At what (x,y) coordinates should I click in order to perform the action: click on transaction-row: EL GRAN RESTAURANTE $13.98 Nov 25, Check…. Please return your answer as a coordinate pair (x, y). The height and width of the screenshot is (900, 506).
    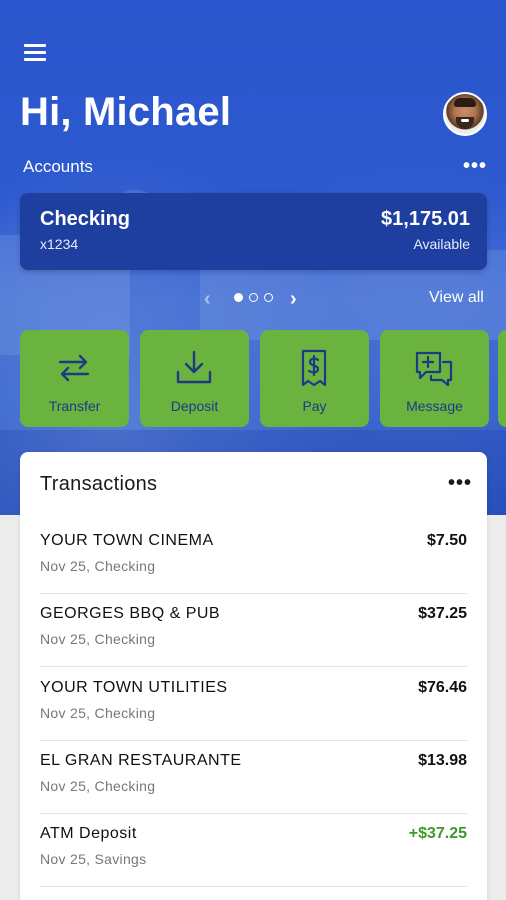
    Looking at the image, I should click on (253, 789).